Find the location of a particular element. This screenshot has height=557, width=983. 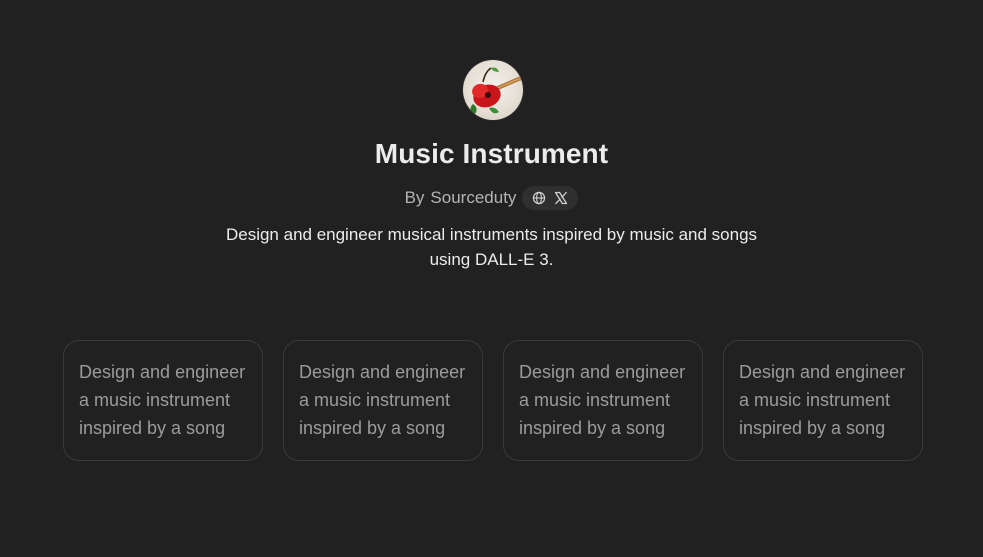

gpt-title: Music Instrument is located at coordinates (491, 153).